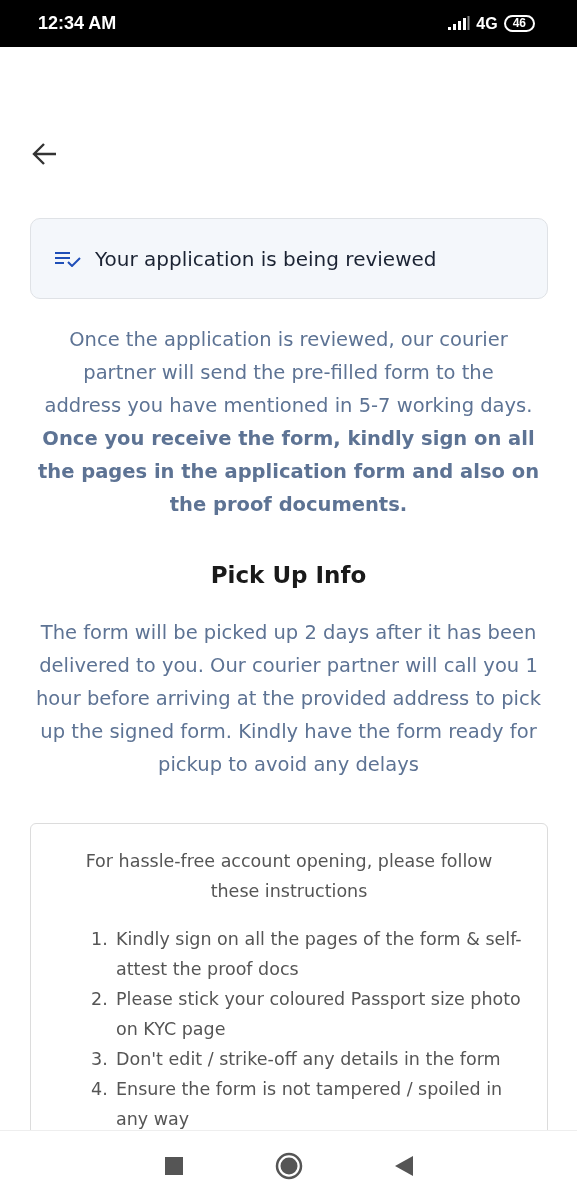 This screenshot has width=577, height=1200. What do you see at coordinates (288, 472) in the screenshot?
I see `signing-note: Once you receive the form, kindly sign on all the pages in the application form and also on the proof documents.` at bounding box center [288, 472].